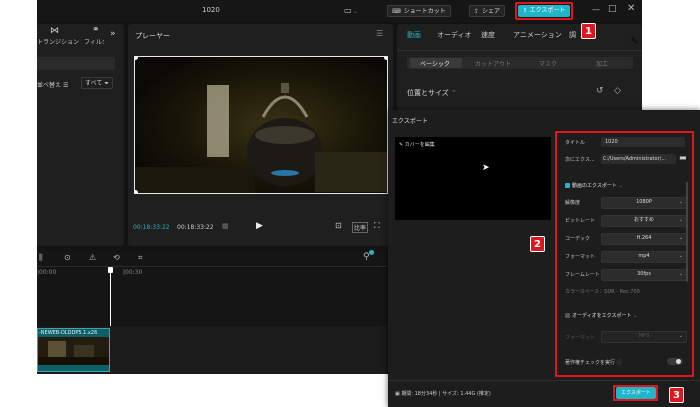 The height and width of the screenshot is (407, 700). Describe the element at coordinates (602, 63) in the screenshot. I see `subtab-effects: 加工` at that location.